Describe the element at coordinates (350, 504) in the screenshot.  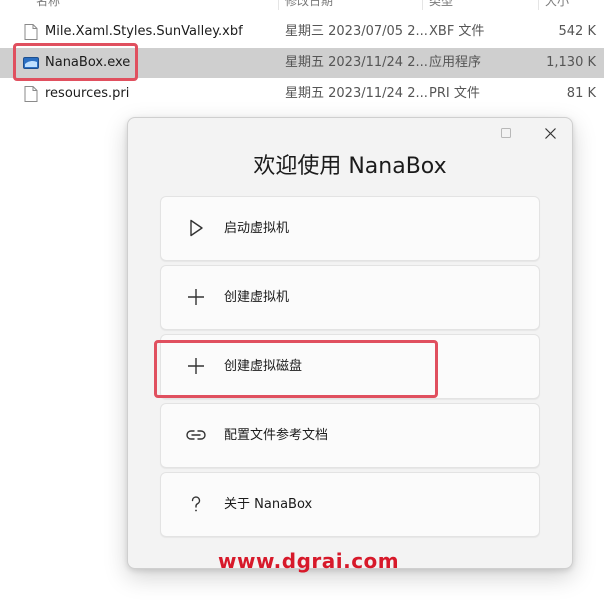
I see `menu-about: 关于 NanaBox` at that location.